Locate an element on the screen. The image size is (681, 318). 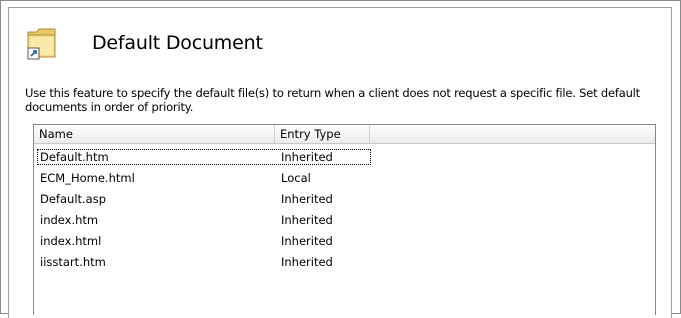
list-header: Name Entry Type is located at coordinates (344, 134).